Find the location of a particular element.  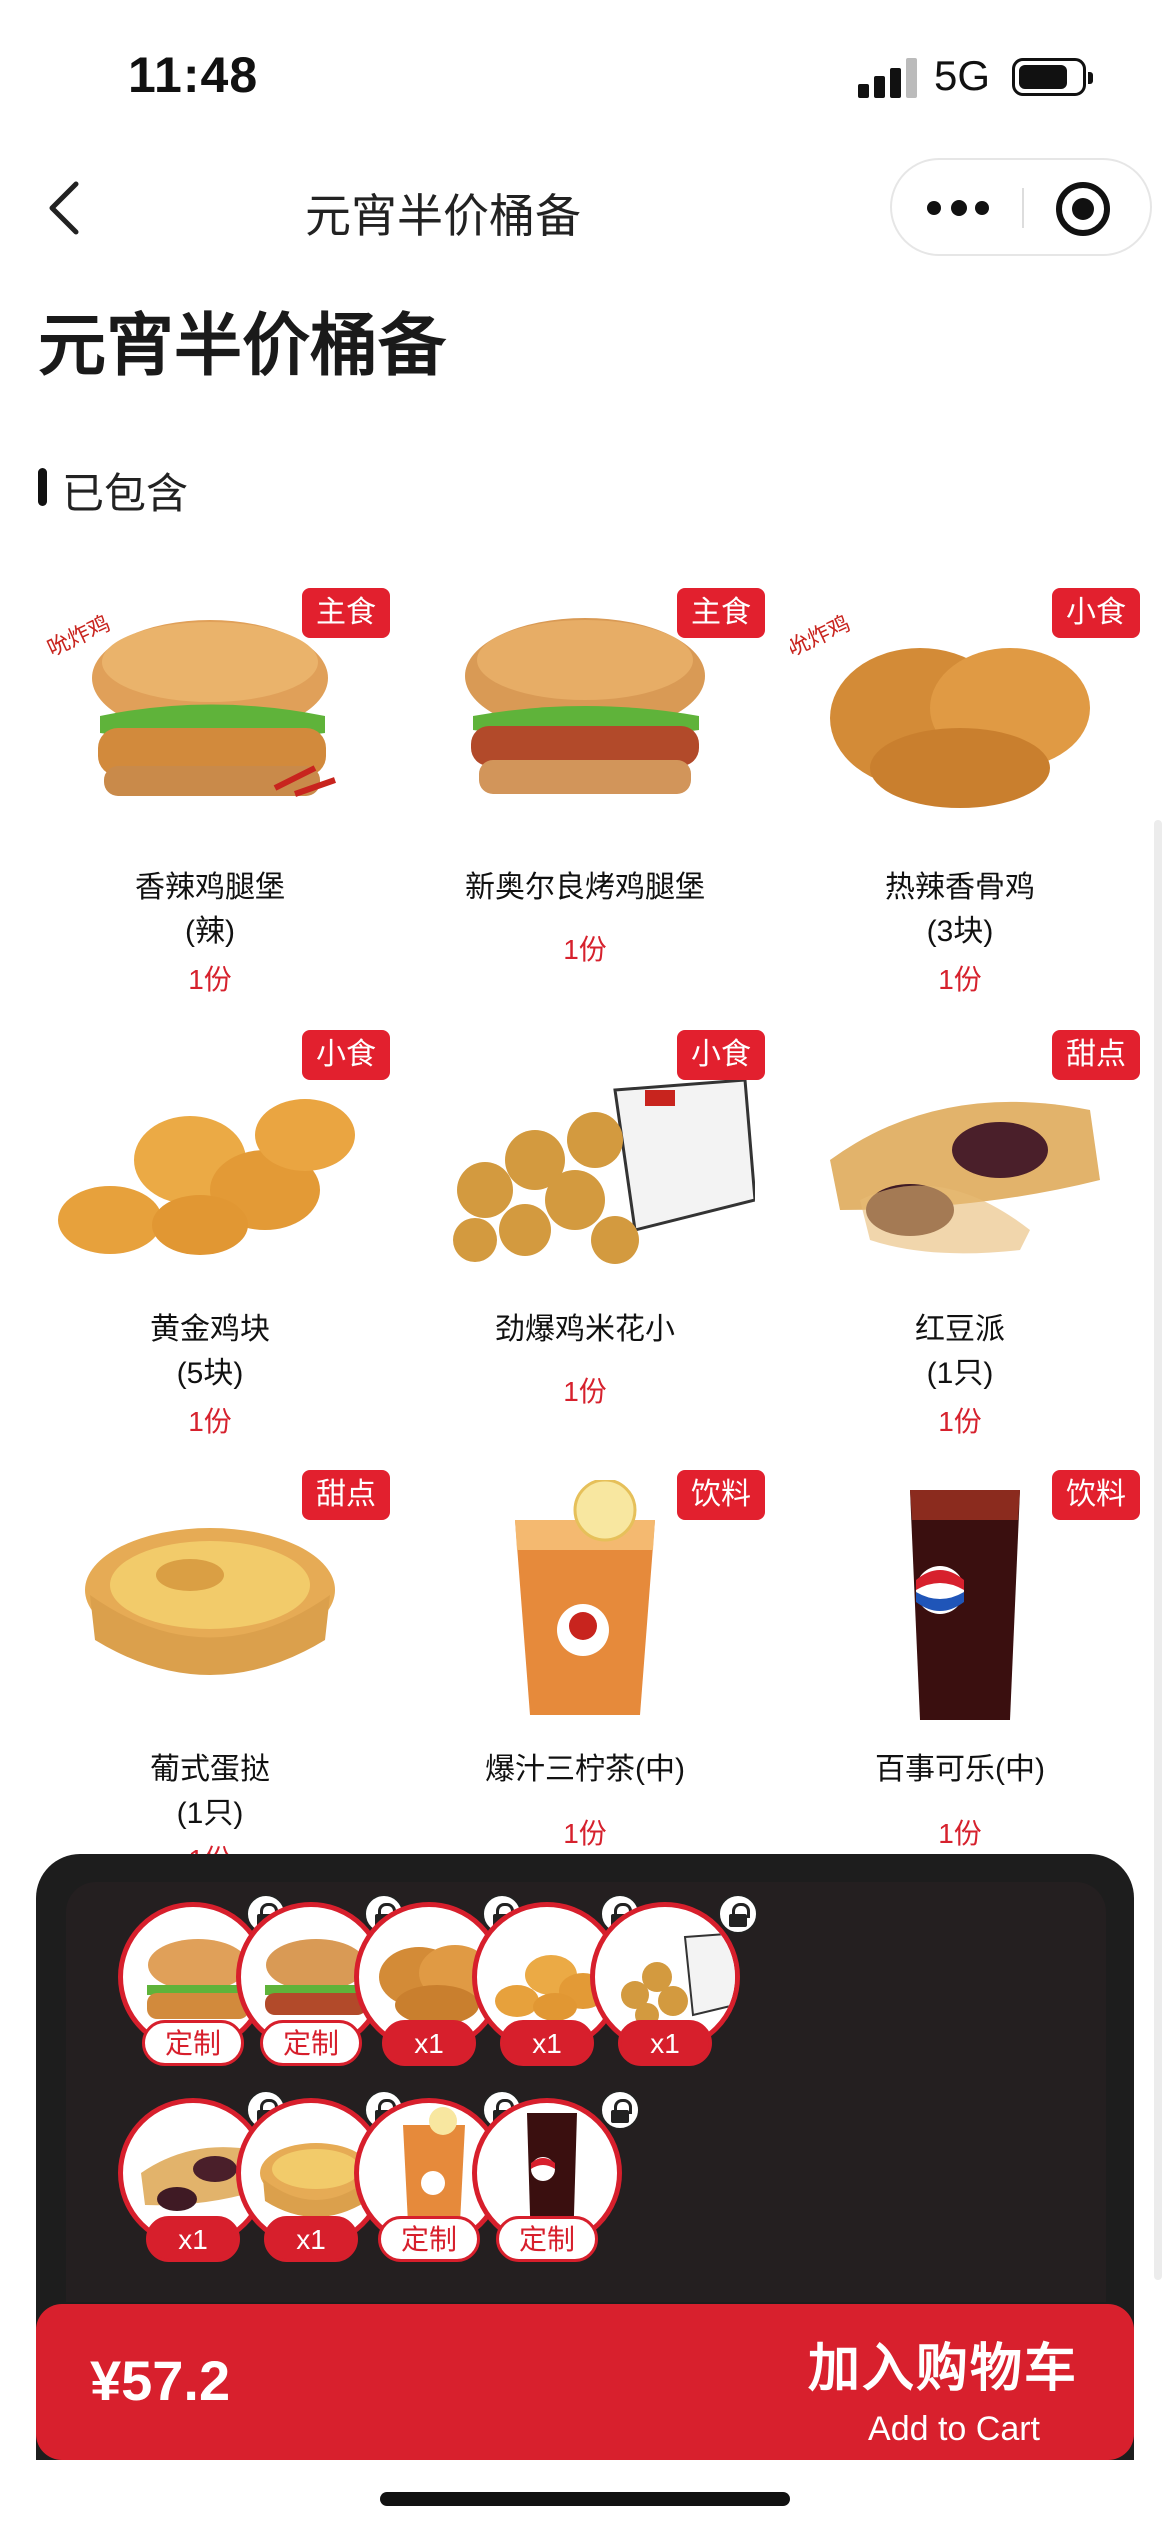

product-name: 黄金鸡块 is located at coordinates (210, 1329).